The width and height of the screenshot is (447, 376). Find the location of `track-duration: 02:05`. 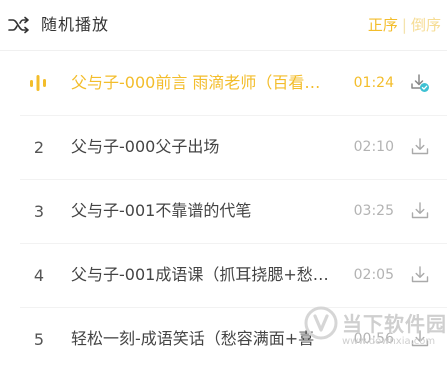

track-duration: 02:05 is located at coordinates (373, 275).